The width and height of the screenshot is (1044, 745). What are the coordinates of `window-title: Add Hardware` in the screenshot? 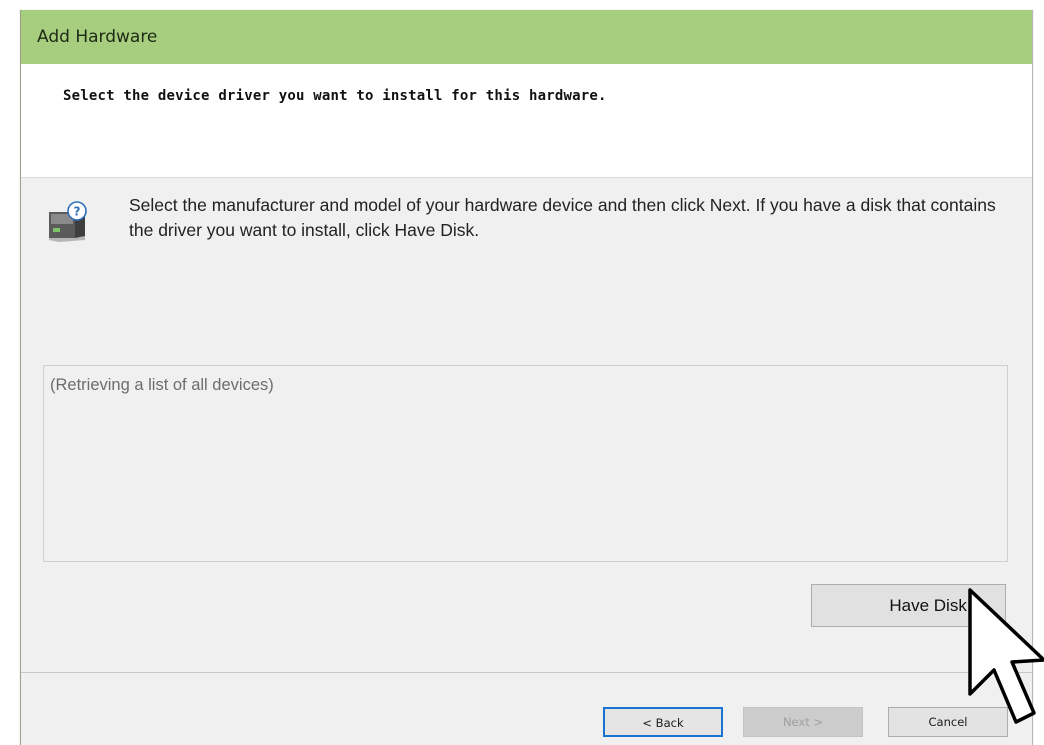 It's located at (97, 37).